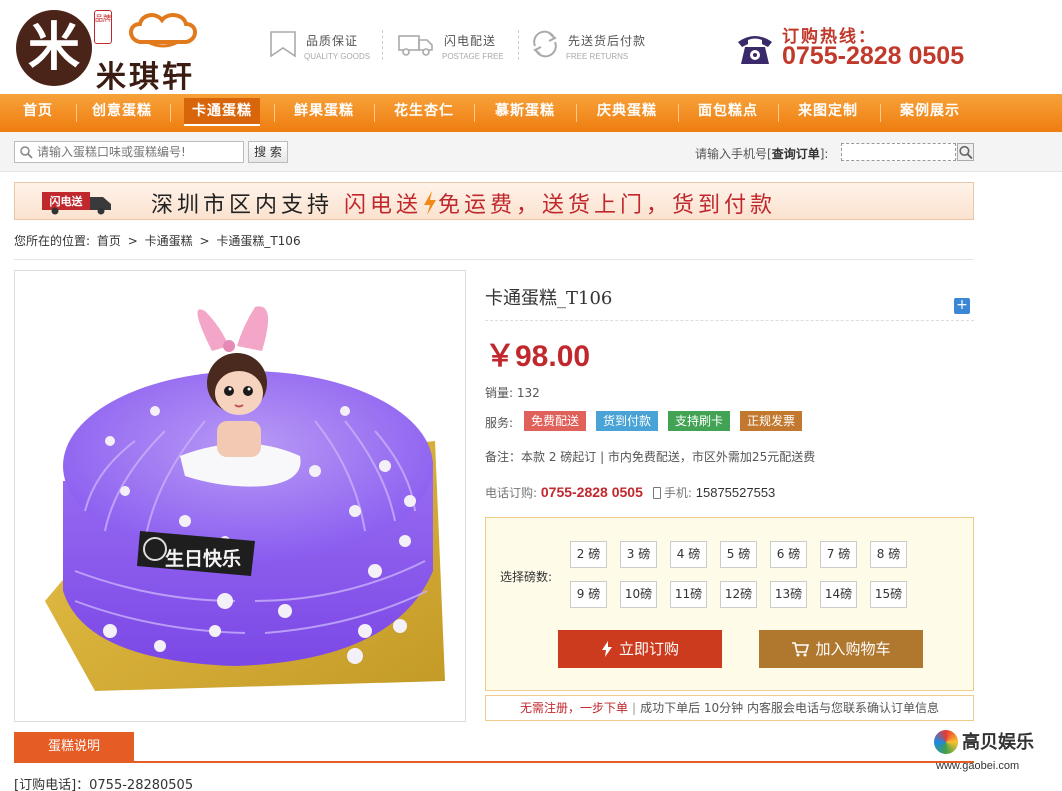 The width and height of the screenshot is (1062, 791). Describe the element at coordinates (545, 44) in the screenshot. I see `return-arrows-icon` at that location.